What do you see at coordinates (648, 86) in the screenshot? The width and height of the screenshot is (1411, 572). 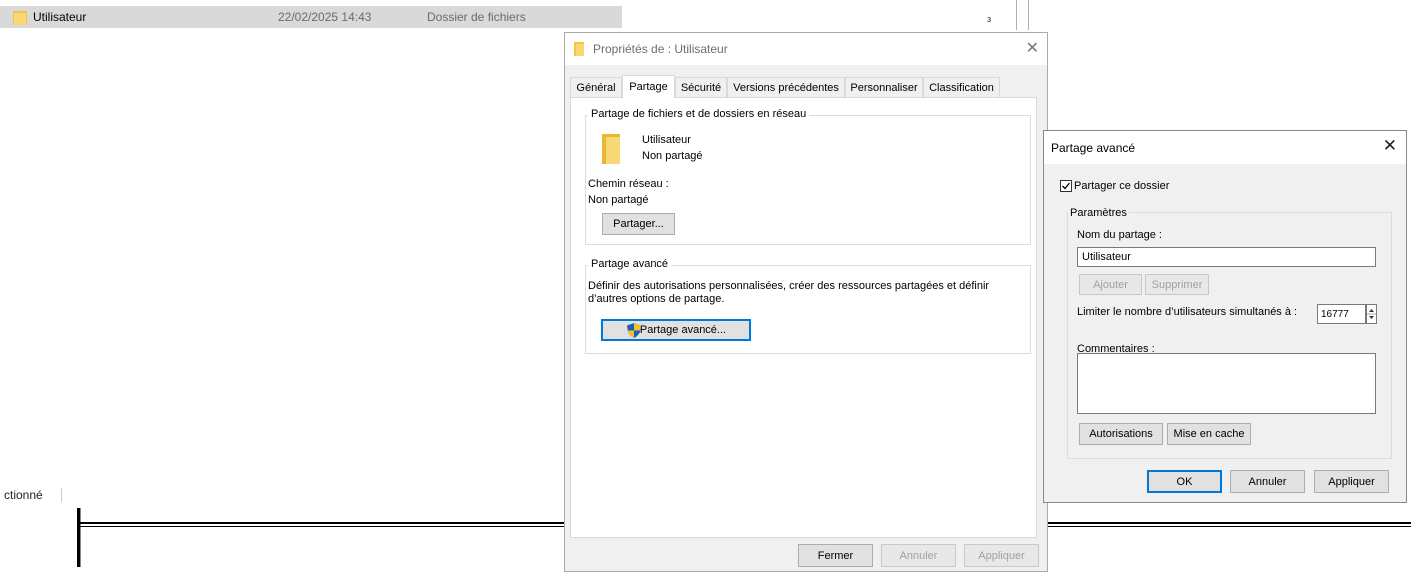 I see `tab-partage: Partage` at bounding box center [648, 86].